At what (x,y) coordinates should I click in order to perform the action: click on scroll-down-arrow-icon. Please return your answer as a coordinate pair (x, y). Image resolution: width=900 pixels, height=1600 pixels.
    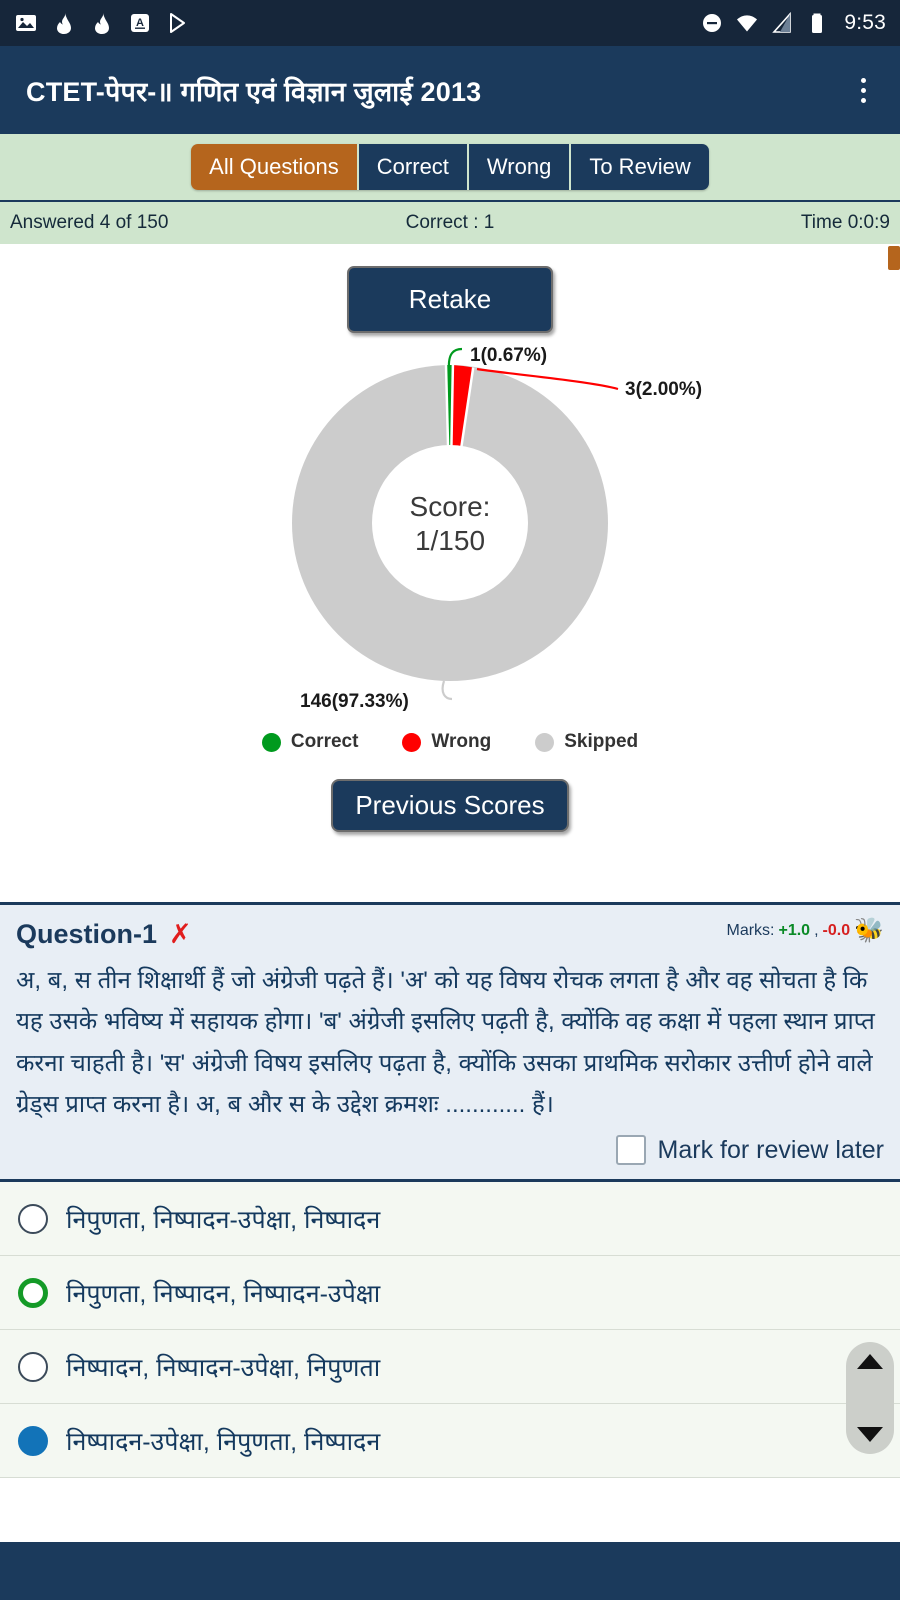
    Looking at the image, I should click on (870, 1435).